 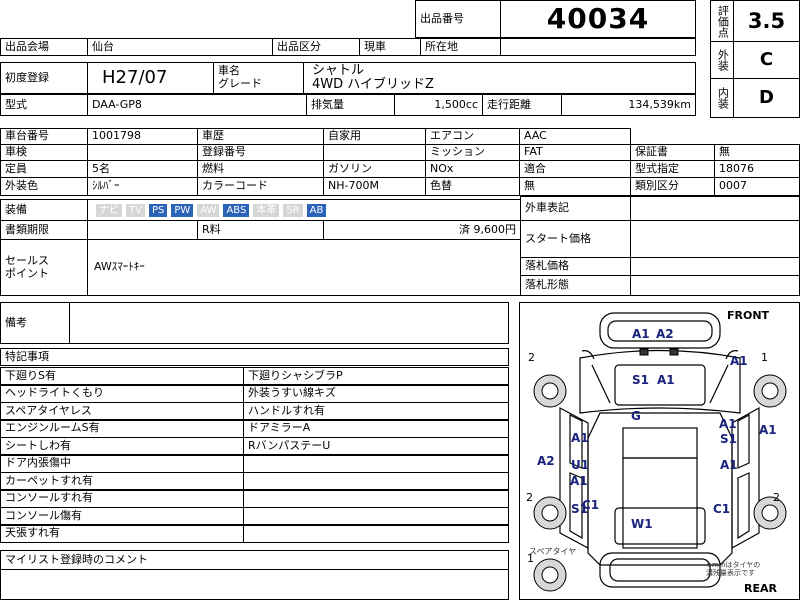 What do you see at coordinates (374, 169) in the screenshot?
I see `fuel-value: ガソリン` at bounding box center [374, 169].